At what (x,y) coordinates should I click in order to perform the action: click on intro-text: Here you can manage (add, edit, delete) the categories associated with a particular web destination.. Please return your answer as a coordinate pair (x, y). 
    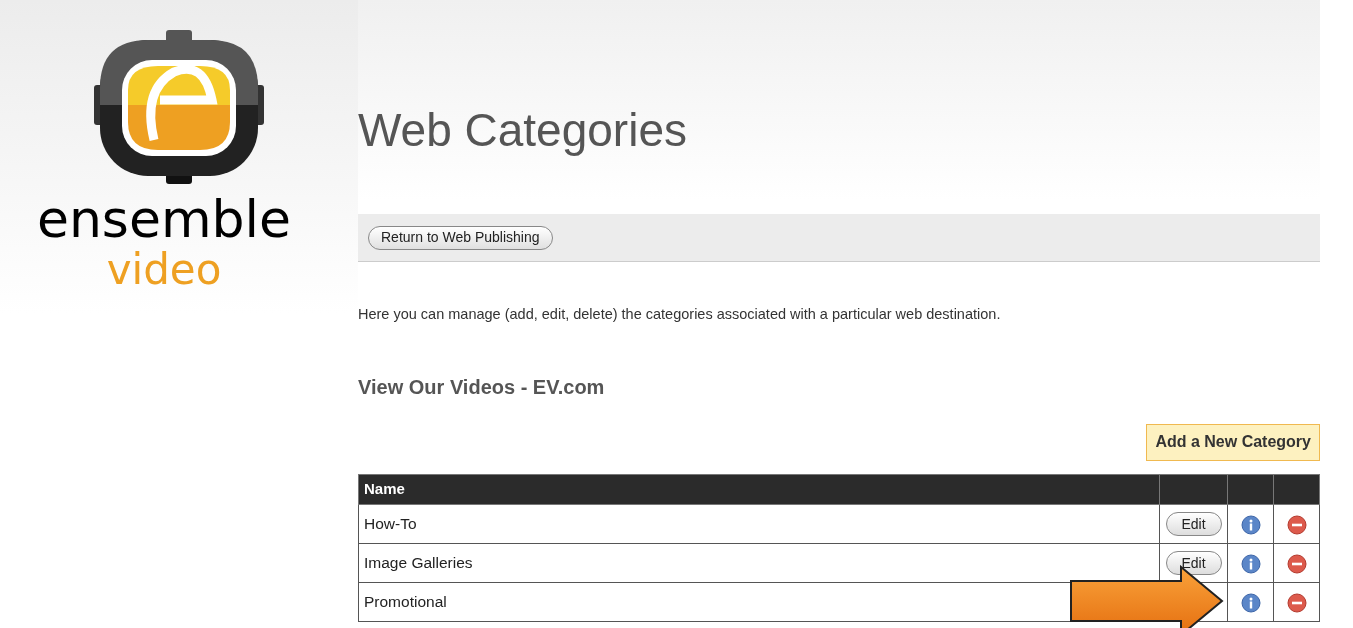
    Looking at the image, I should click on (680, 314).